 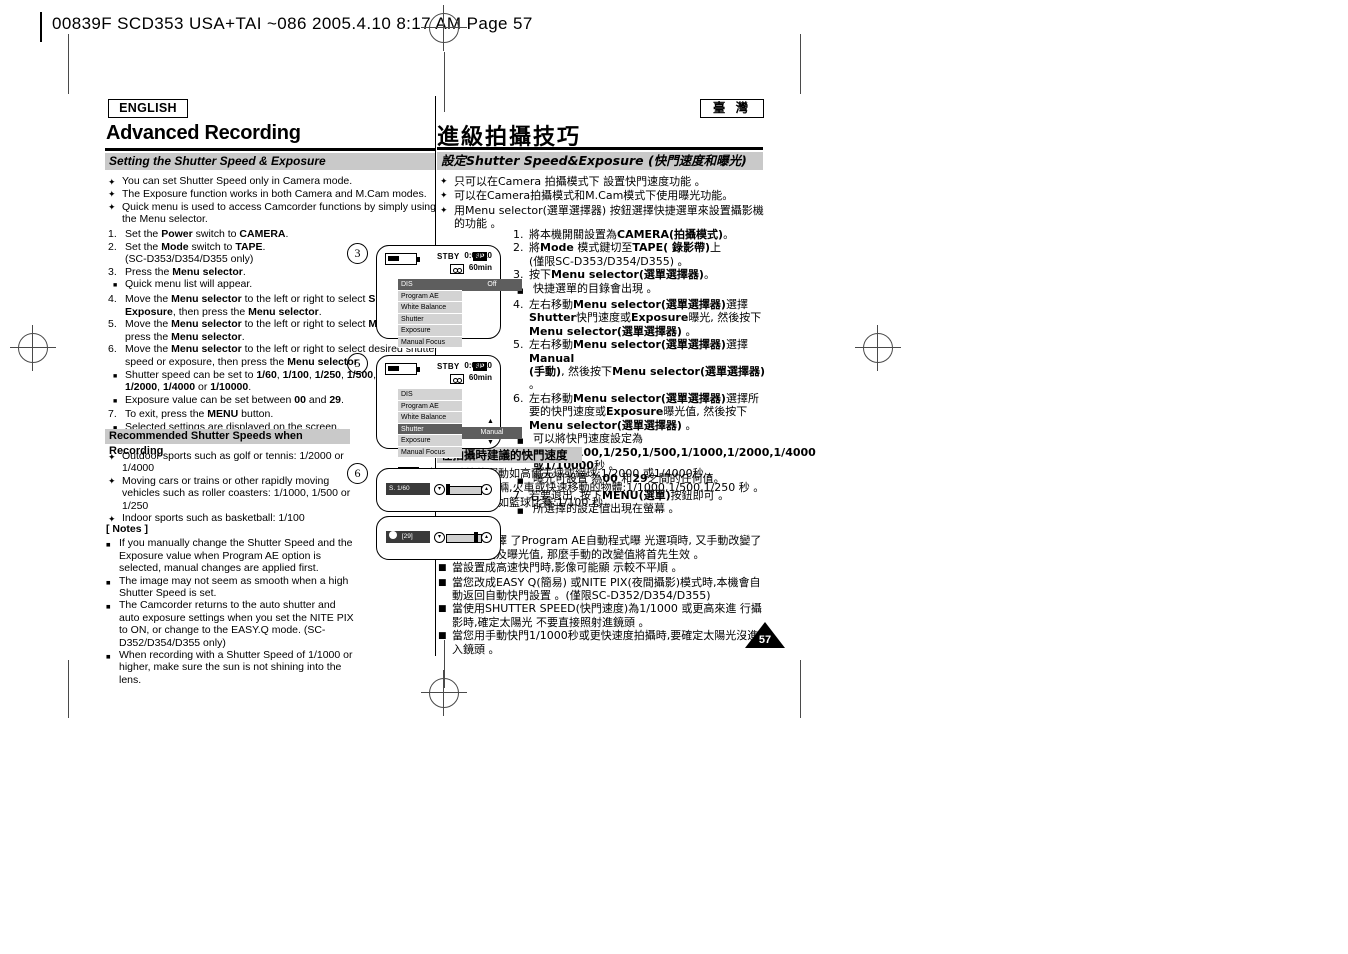 I want to click on tape-icon, so click(x=457, y=269).